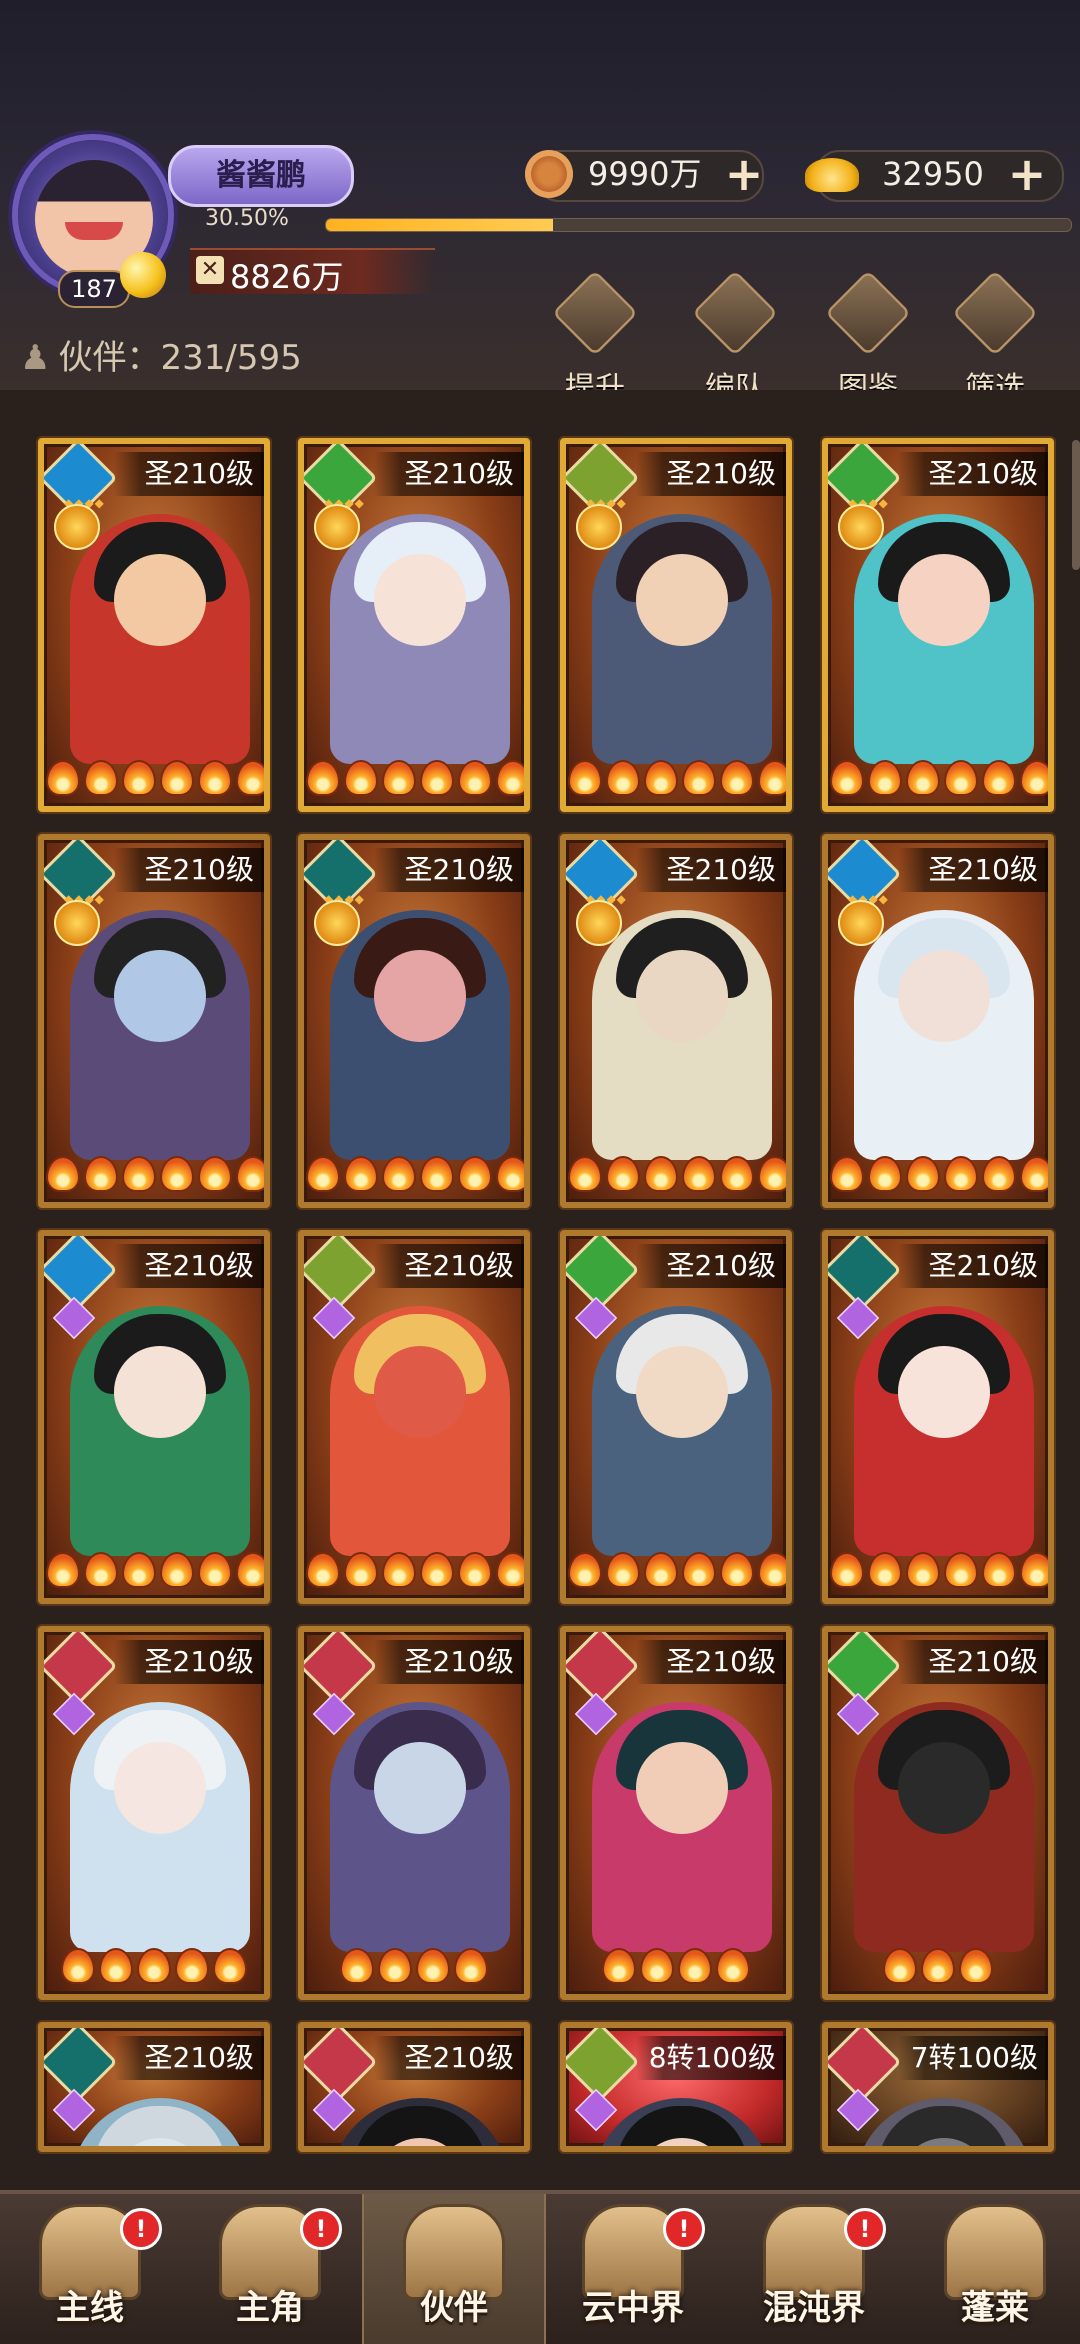 The height and width of the screenshot is (2344, 1080). What do you see at coordinates (287, 277) in the screenshot?
I see `combat-power-value: 8826万` at bounding box center [287, 277].